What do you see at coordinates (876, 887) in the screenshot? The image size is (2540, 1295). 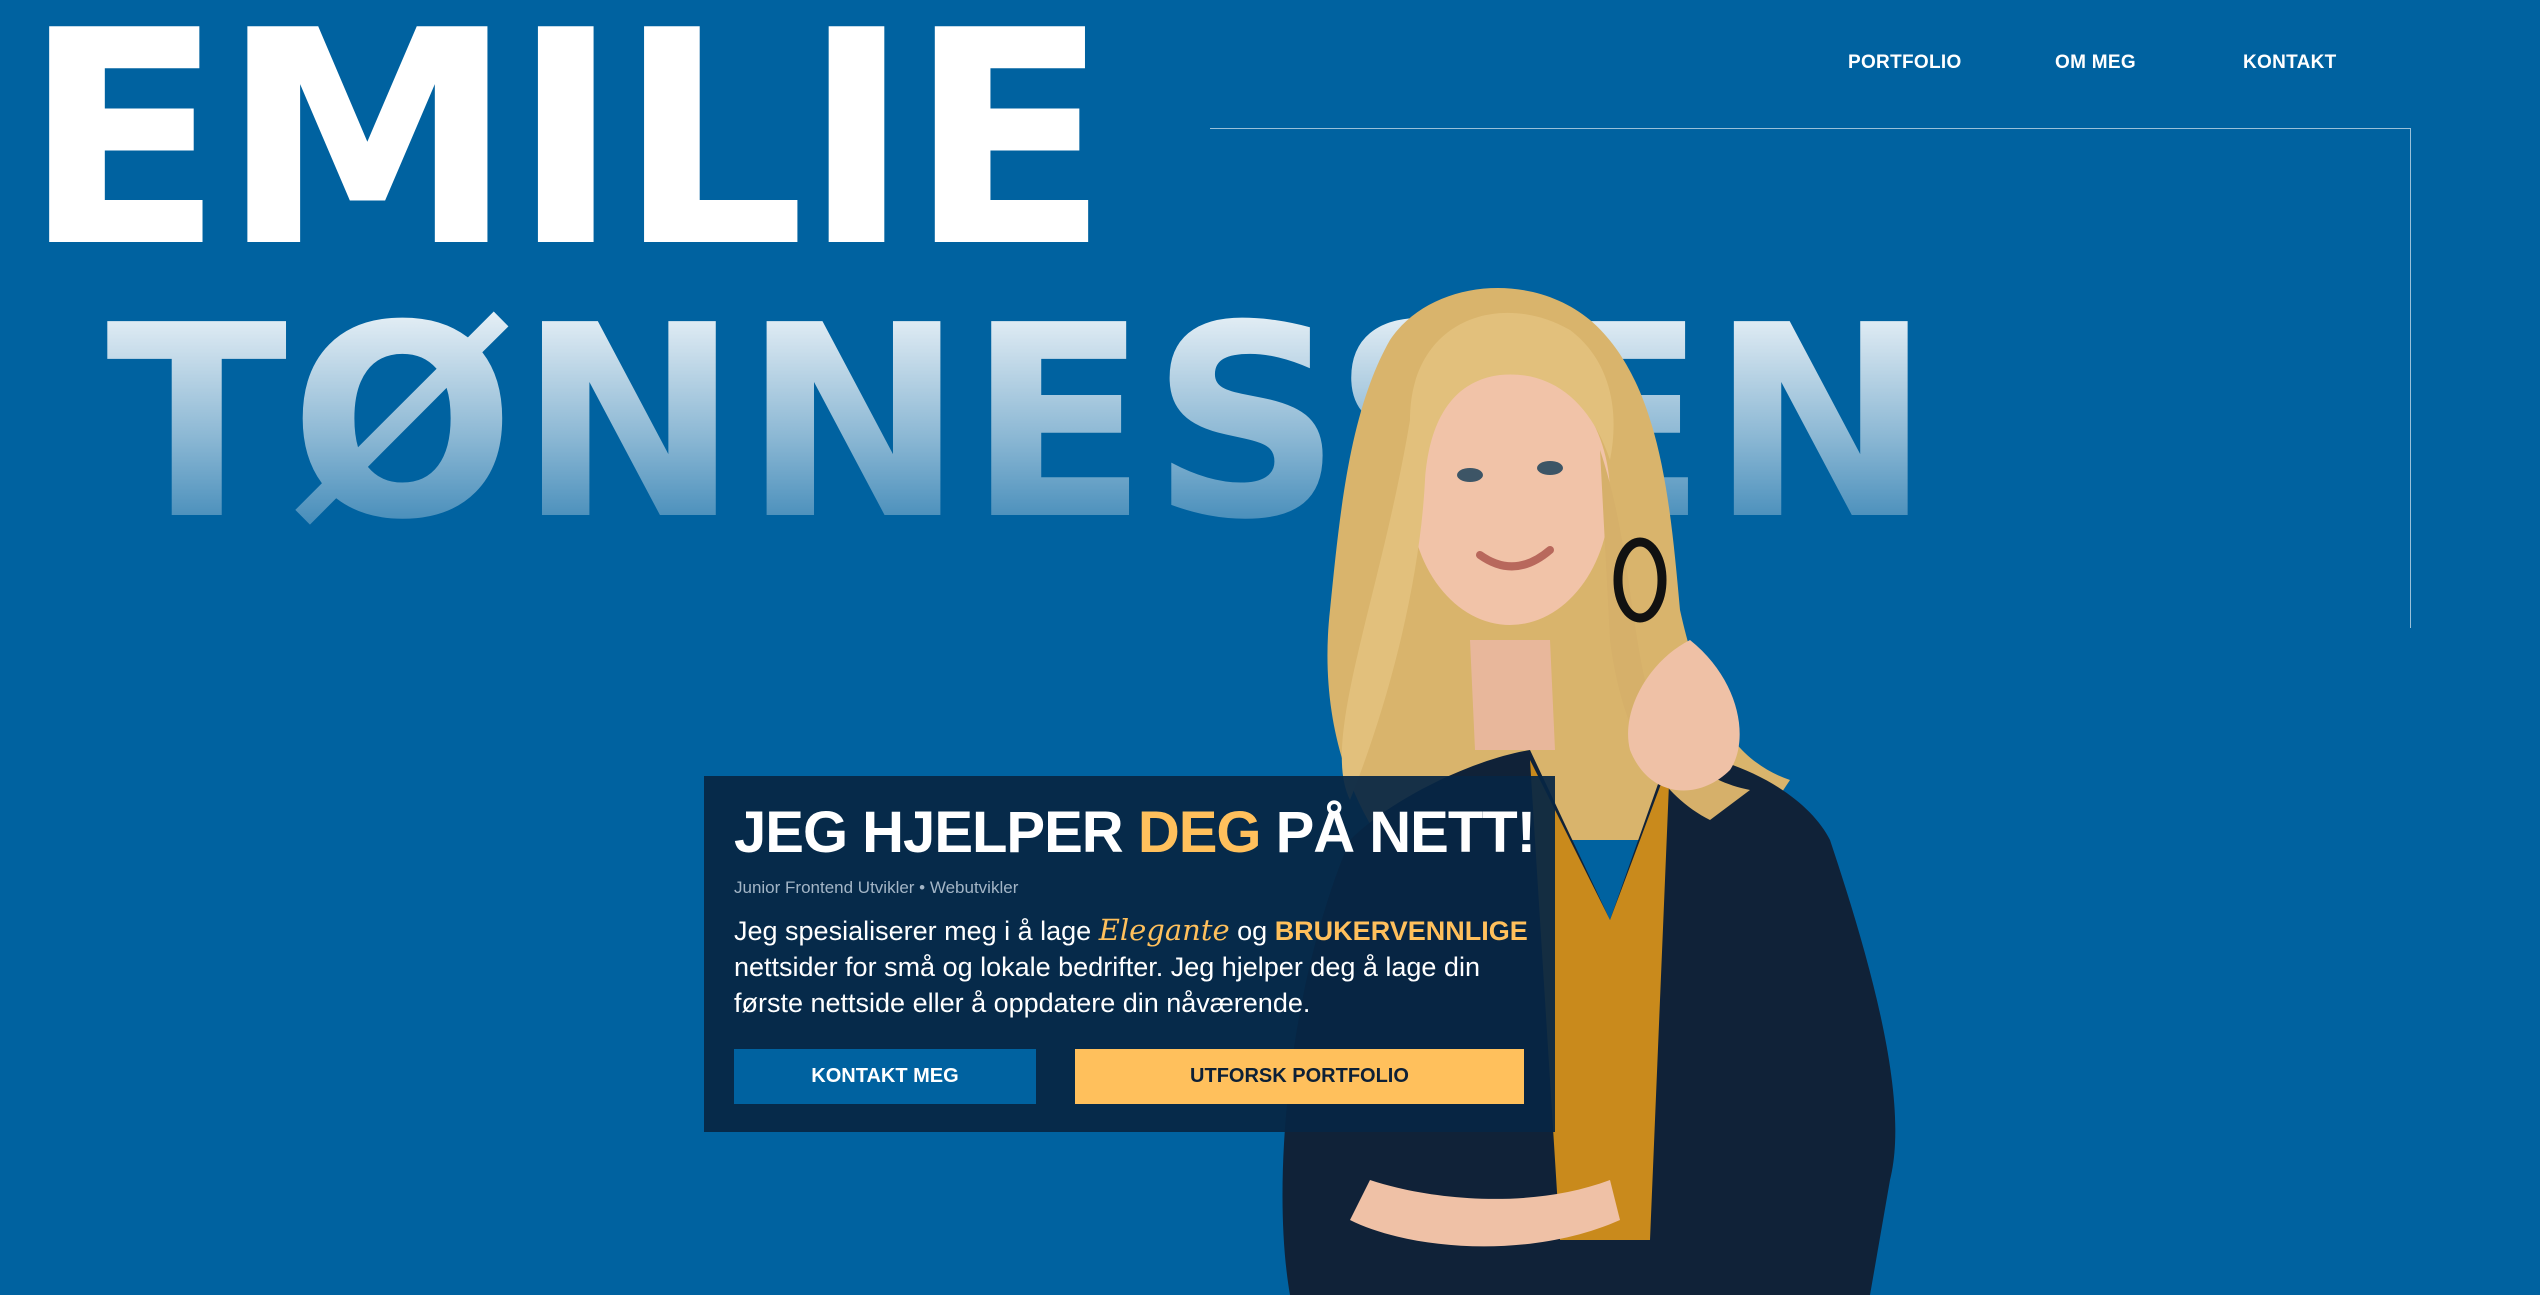 I see `job-subtitle: Junior Frontend Utvikler • Webutvikler` at bounding box center [876, 887].